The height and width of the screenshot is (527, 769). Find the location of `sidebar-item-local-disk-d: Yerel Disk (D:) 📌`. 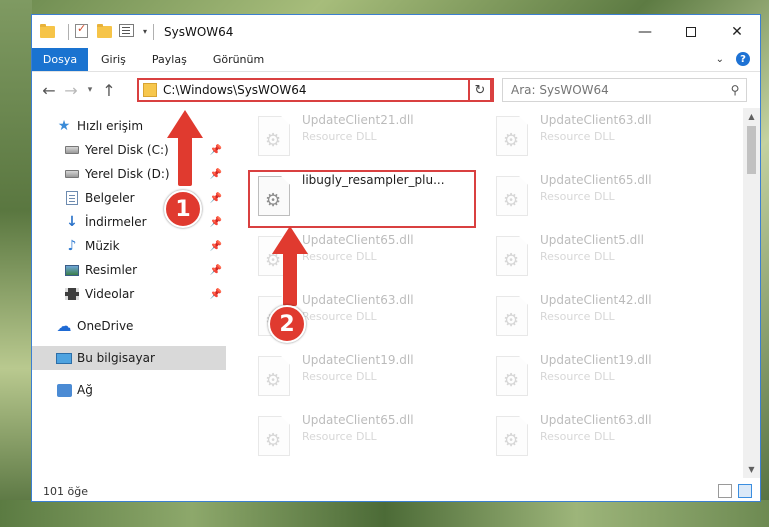

sidebar-item-local-disk-d: Yerel Disk (D:) 📌 is located at coordinates (129, 174).